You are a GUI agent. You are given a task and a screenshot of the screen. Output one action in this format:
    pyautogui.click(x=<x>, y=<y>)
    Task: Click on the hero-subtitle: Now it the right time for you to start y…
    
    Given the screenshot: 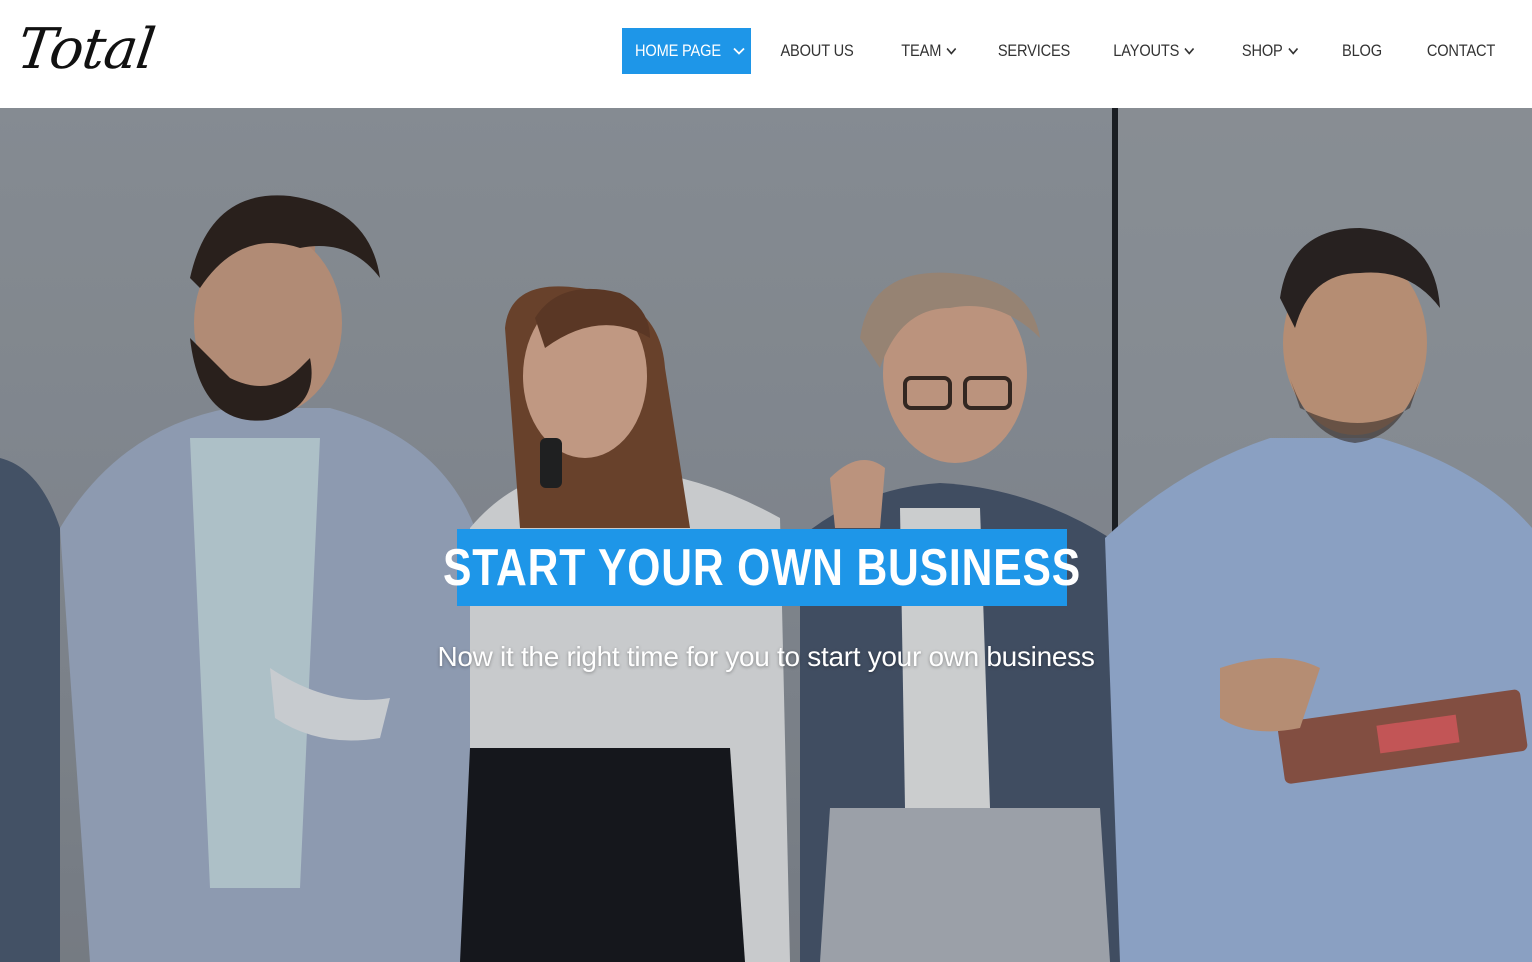 What is the action you would take?
    pyautogui.click(x=766, y=656)
    